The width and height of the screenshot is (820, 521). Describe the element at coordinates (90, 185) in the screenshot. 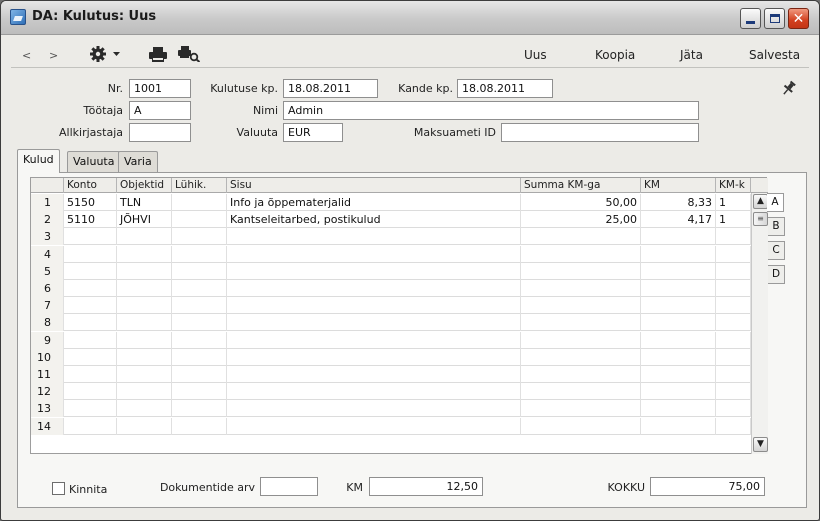

I see `column-header-account: Konto` at that location.